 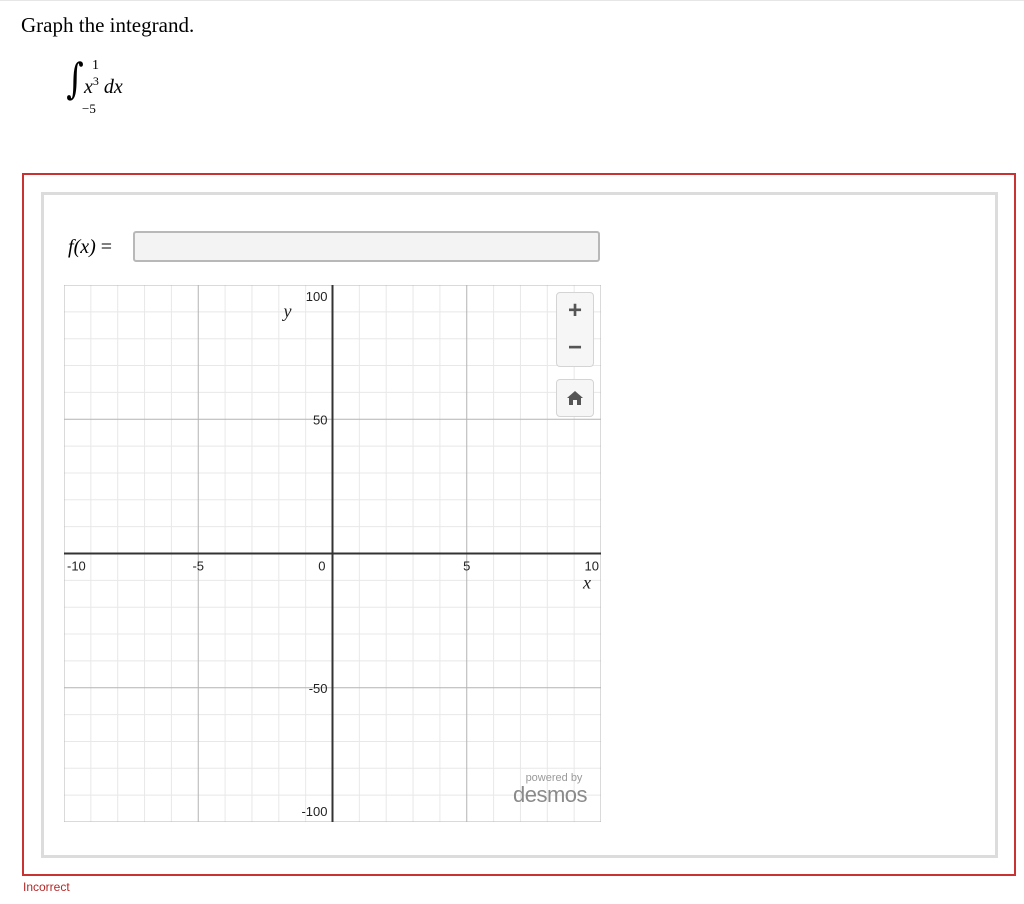 What do you see at coordinates (89, 108) in the screenshot?
I see `integral-lower-limit: −5` at bounding box center [89, 108].